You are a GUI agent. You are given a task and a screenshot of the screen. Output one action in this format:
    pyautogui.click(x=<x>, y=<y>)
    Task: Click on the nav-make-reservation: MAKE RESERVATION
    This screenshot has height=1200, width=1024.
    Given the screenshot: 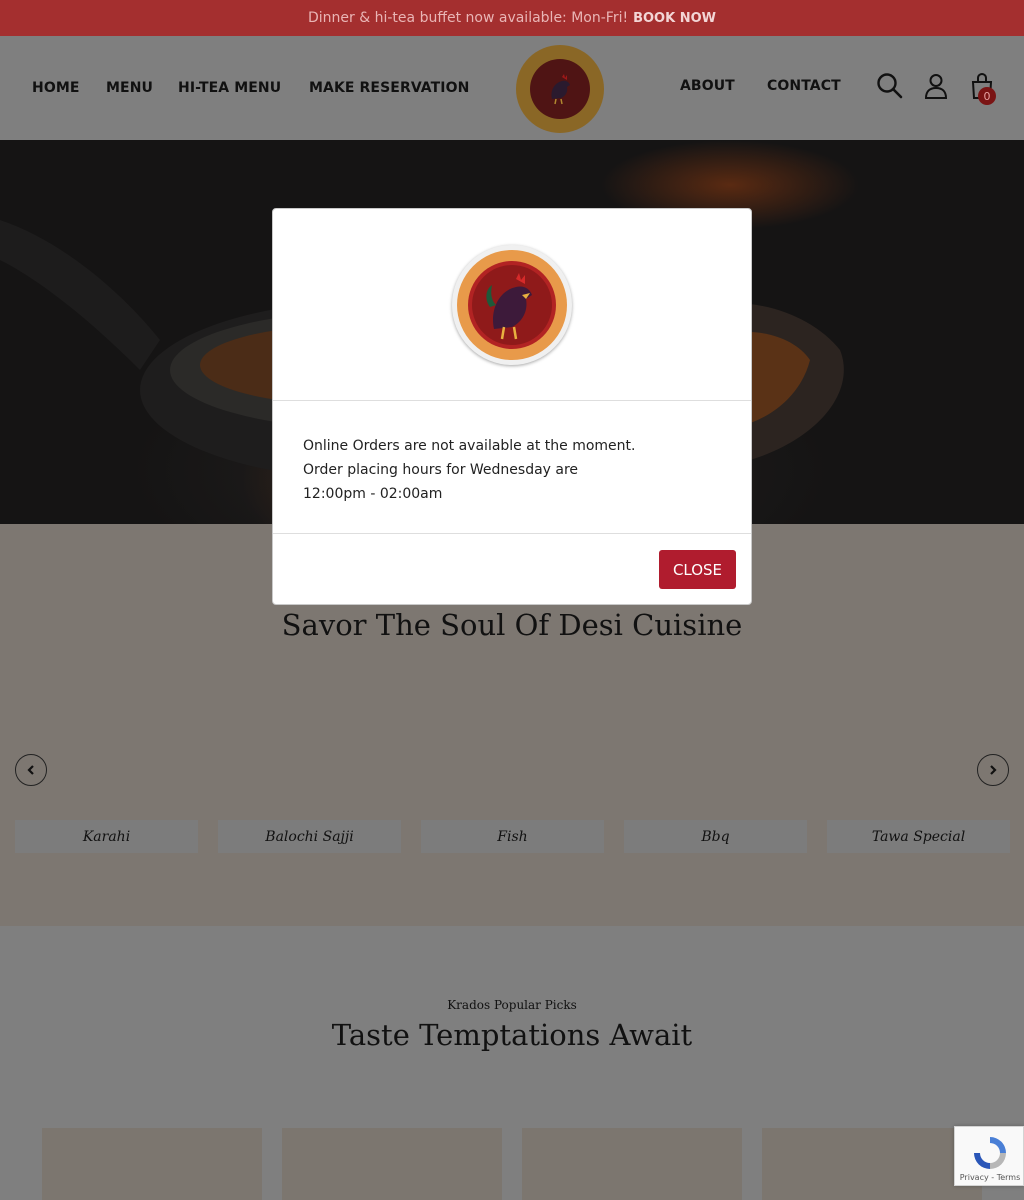 What is the action you would take?
    pyautogui.click(x=389, y=88)
    